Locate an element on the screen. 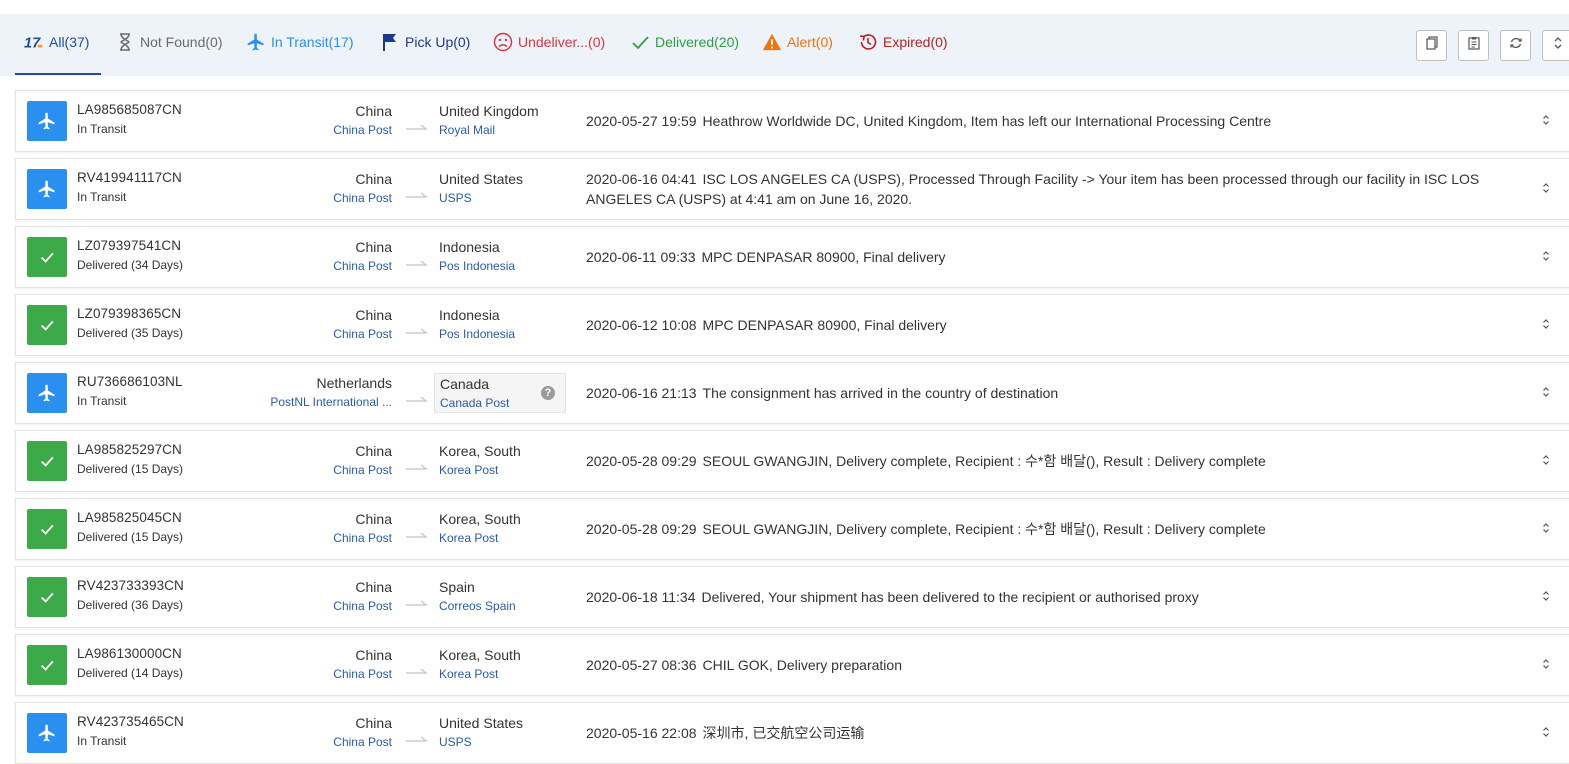  tracking-number: RV423733393CN is located at coordinates (130, 585).